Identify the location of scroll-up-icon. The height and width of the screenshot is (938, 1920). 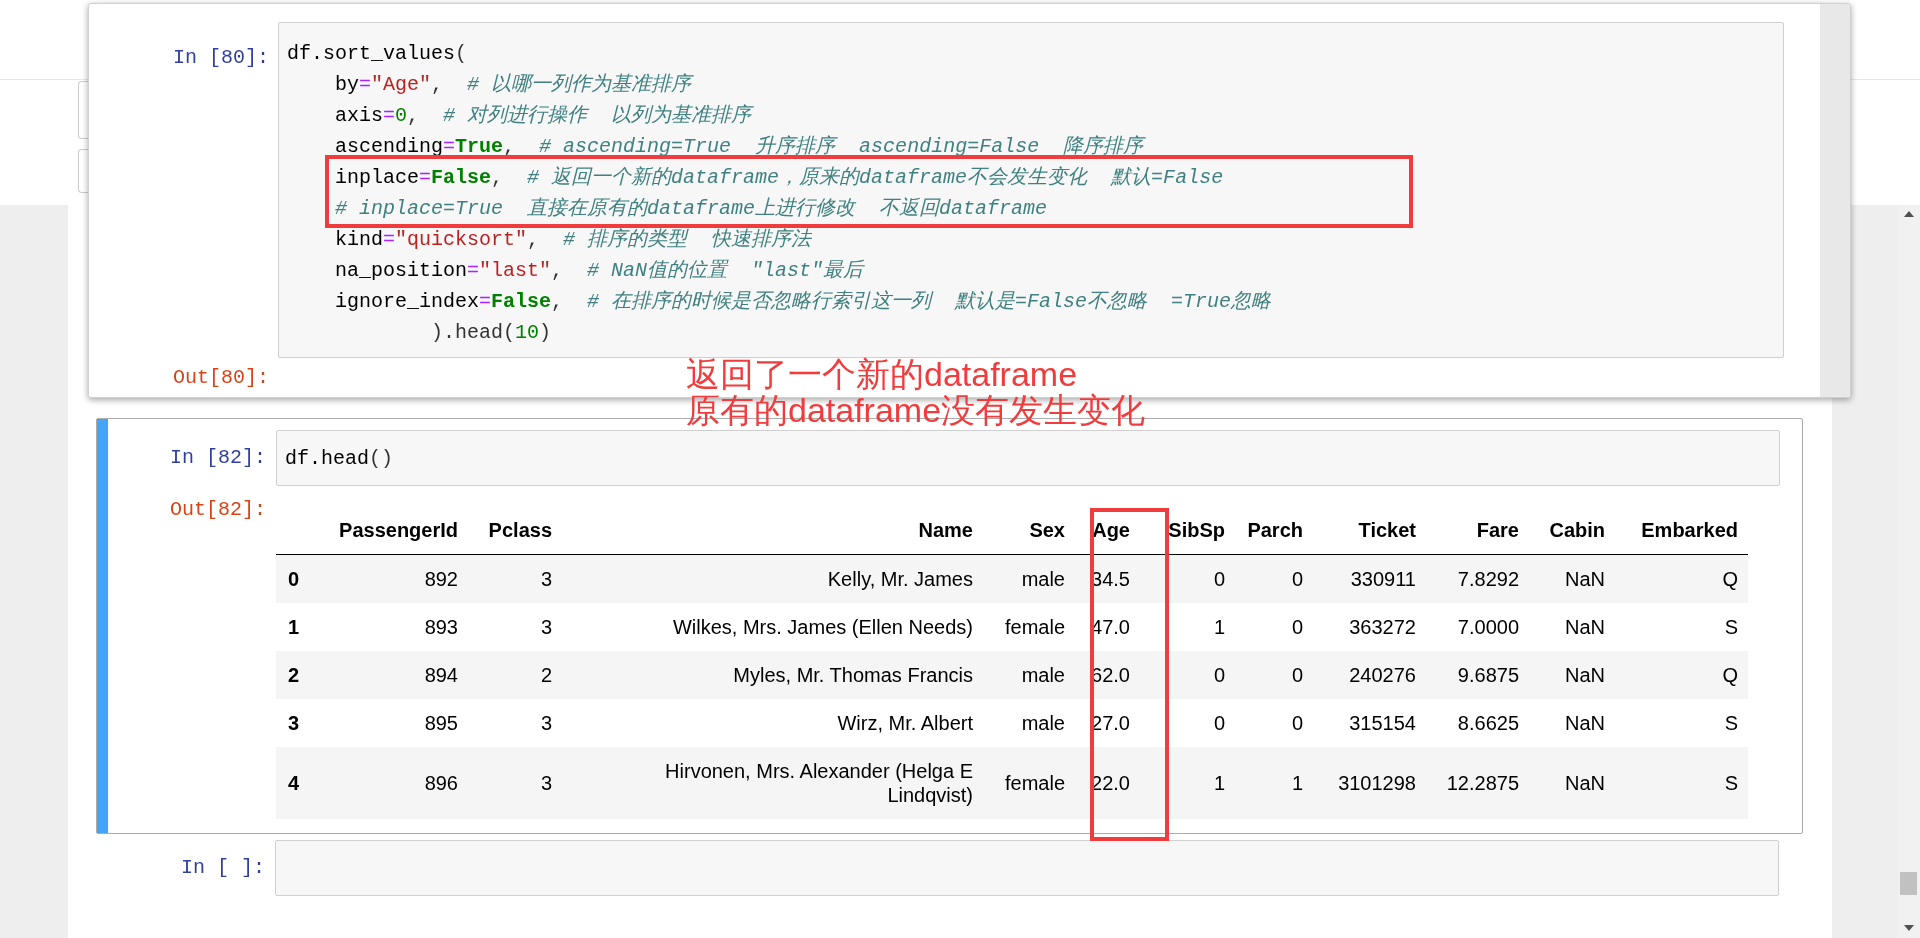
(1909, 214).